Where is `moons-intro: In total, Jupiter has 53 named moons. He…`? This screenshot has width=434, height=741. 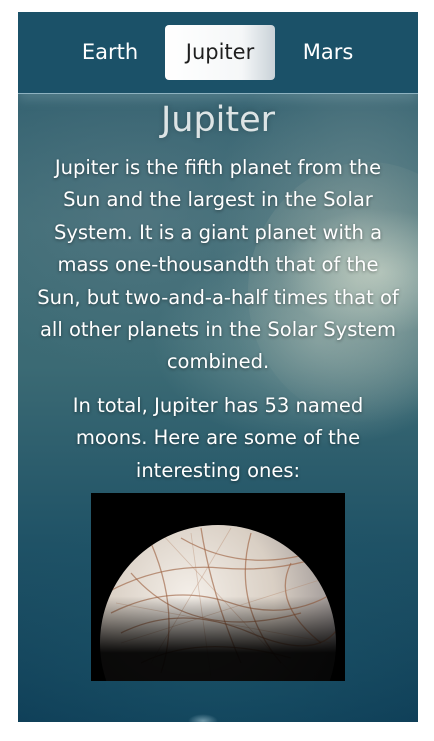 moons-intro: In total, Jupiter has 53 named moons. He… is located at coordinates (218, 437).